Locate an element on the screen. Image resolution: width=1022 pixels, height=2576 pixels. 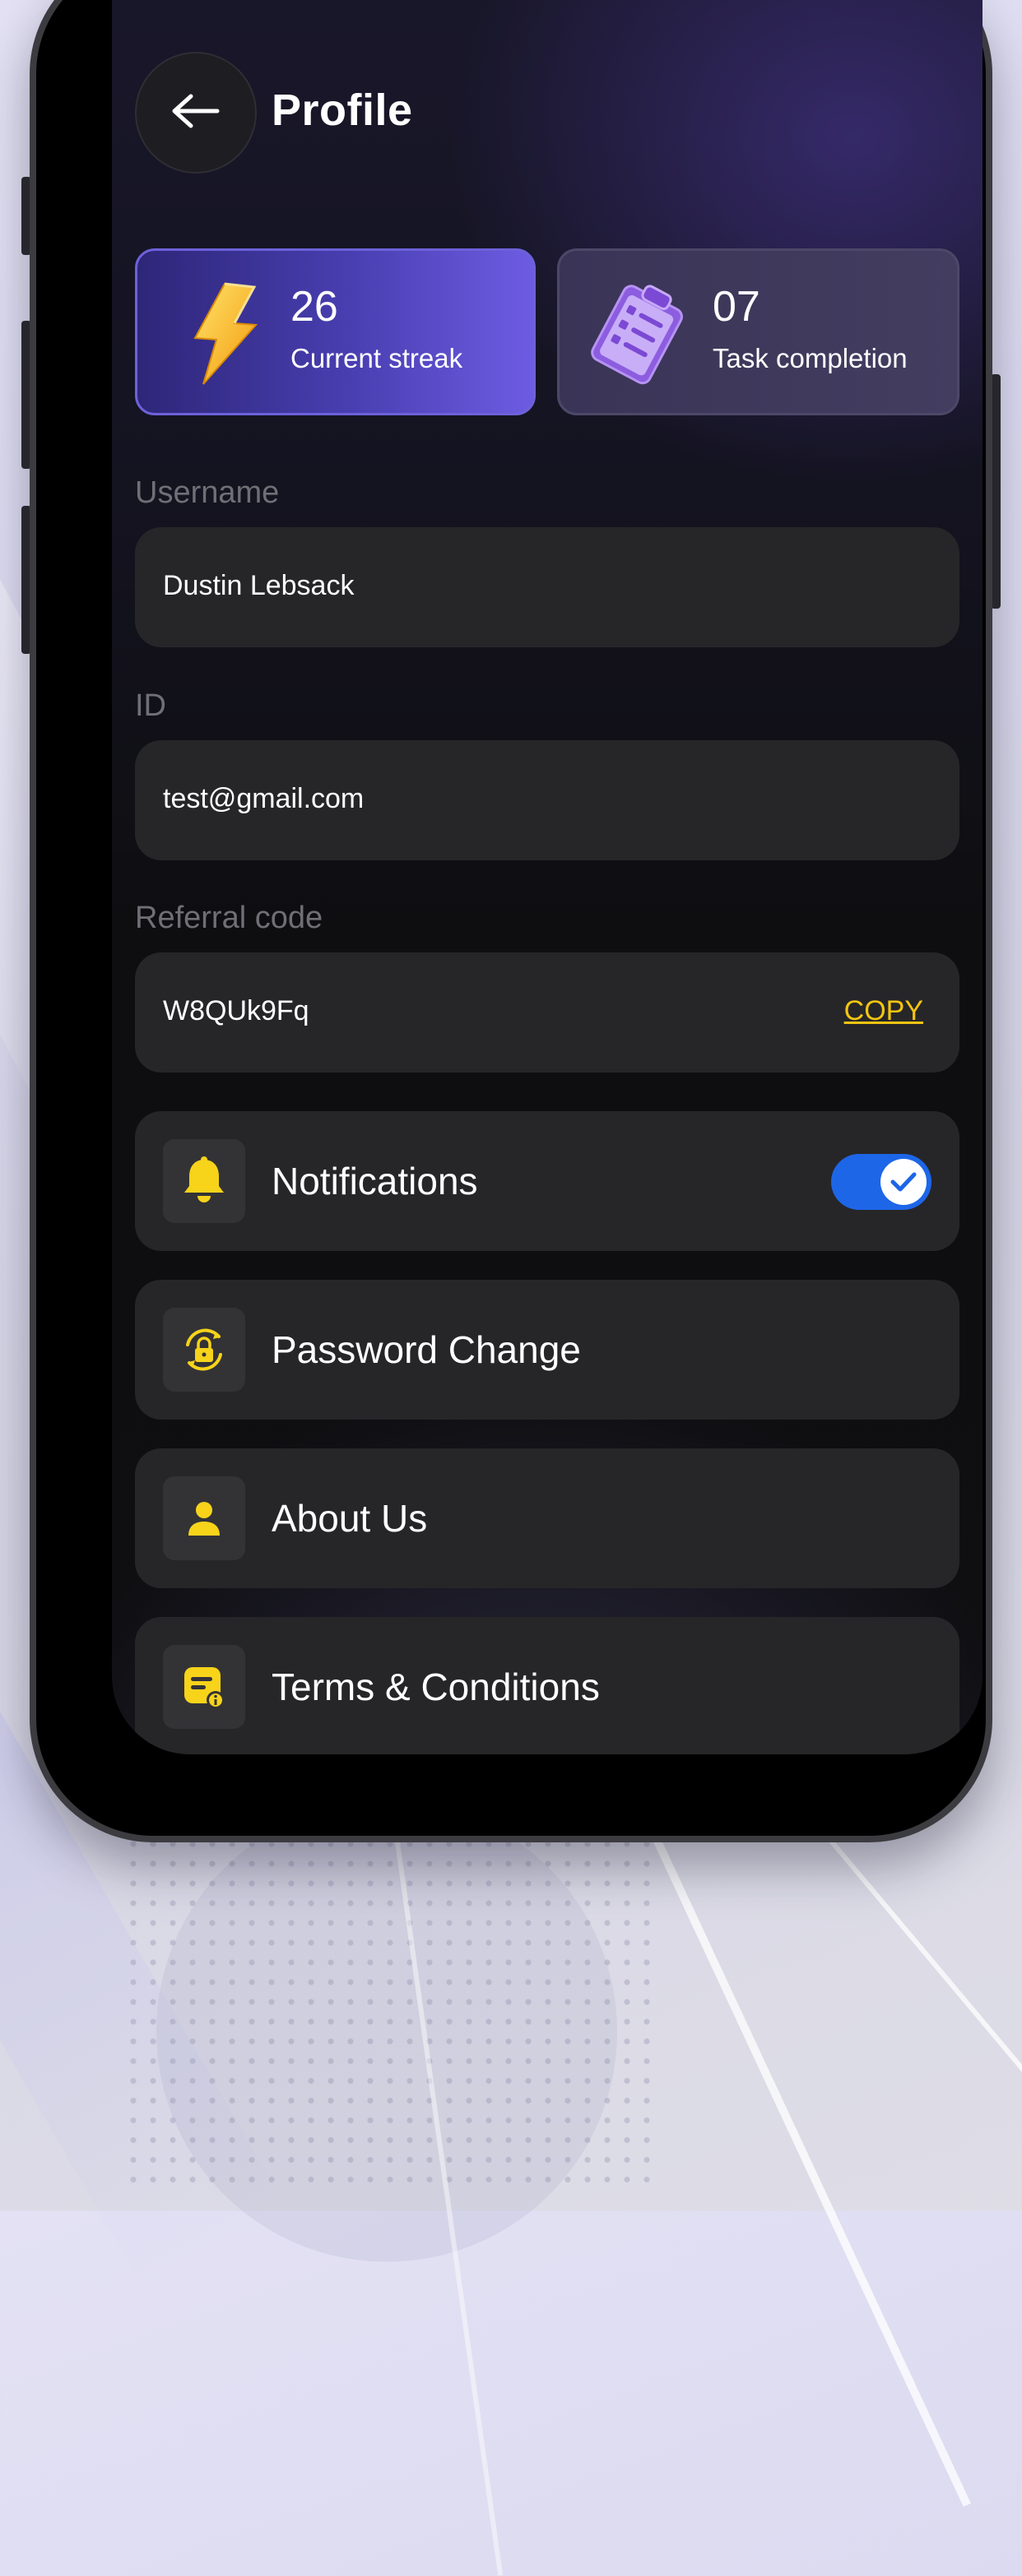
check-icon is located at coordinates (904, 1182).